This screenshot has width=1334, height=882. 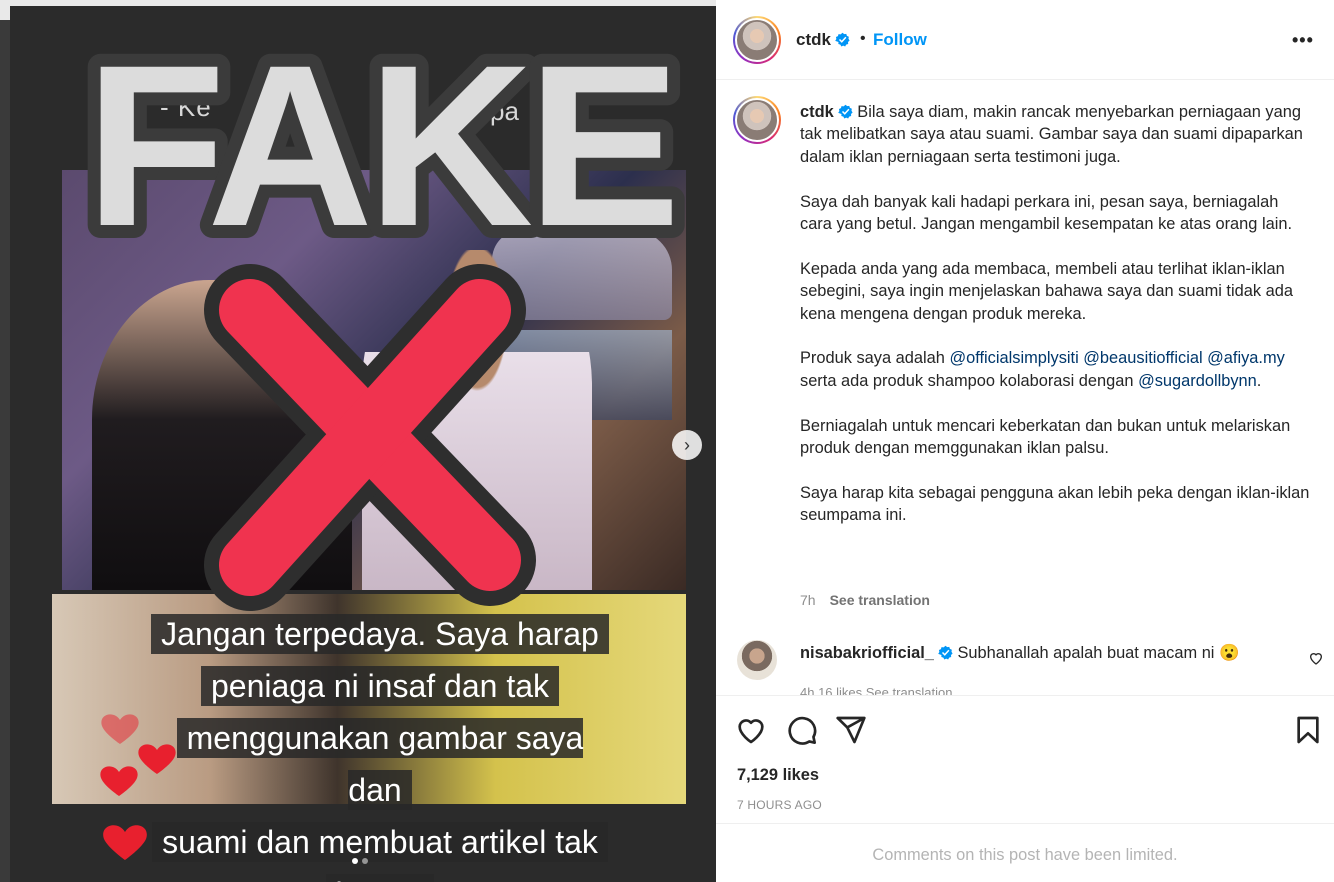 I want to click on share-icon, so click(x=851, y=730).